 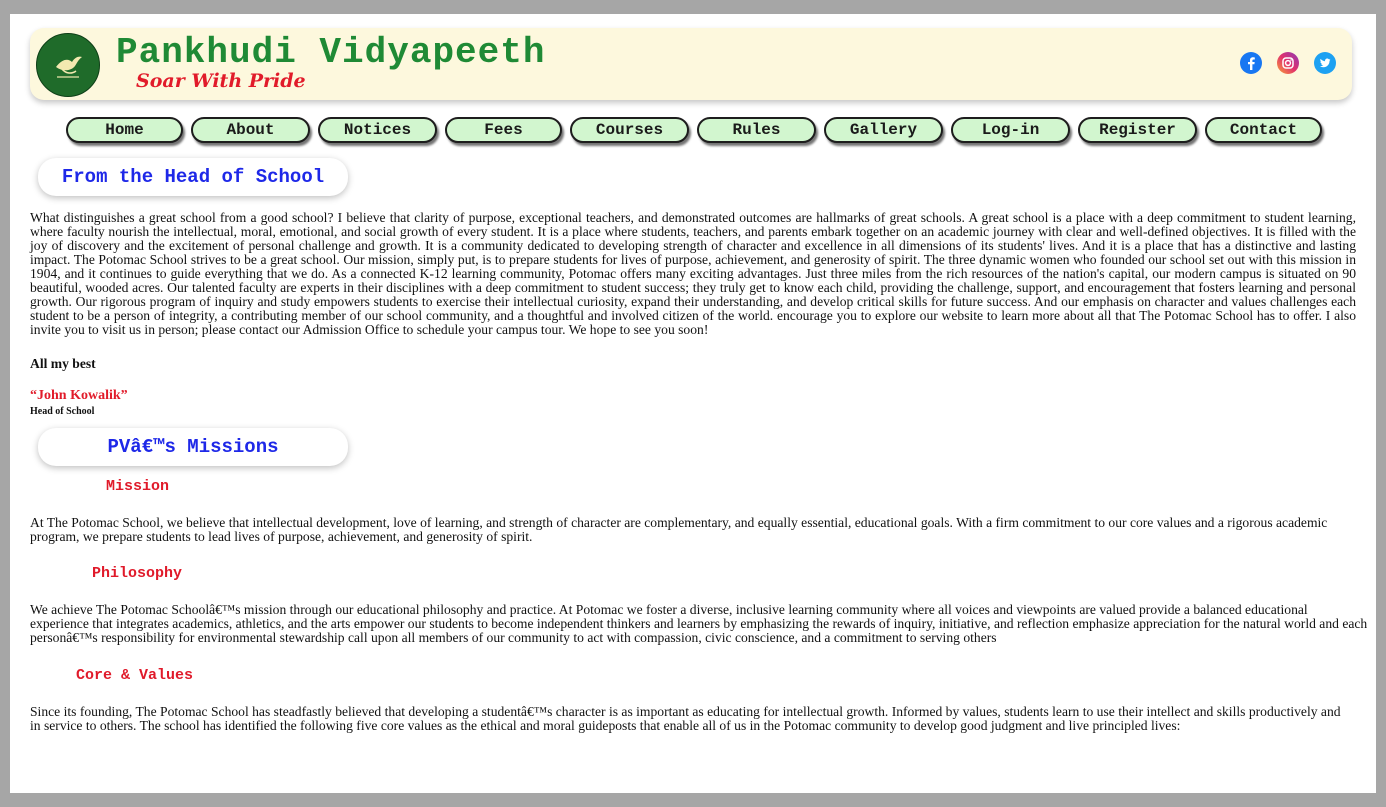 I want to click on missions-title: PVâ€™s Missions, so click(x=193, y=447).